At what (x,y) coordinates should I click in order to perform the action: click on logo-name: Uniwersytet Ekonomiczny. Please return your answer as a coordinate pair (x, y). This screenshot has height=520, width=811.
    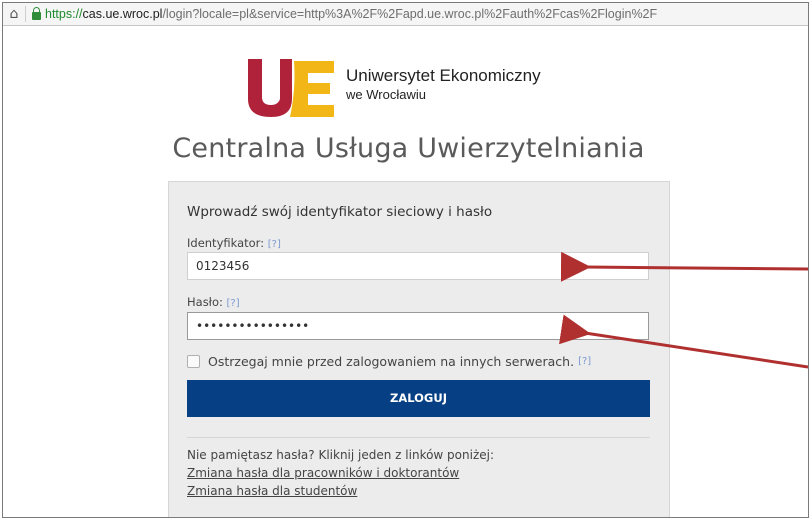
    Looking at the image, I should click on (443, 75).